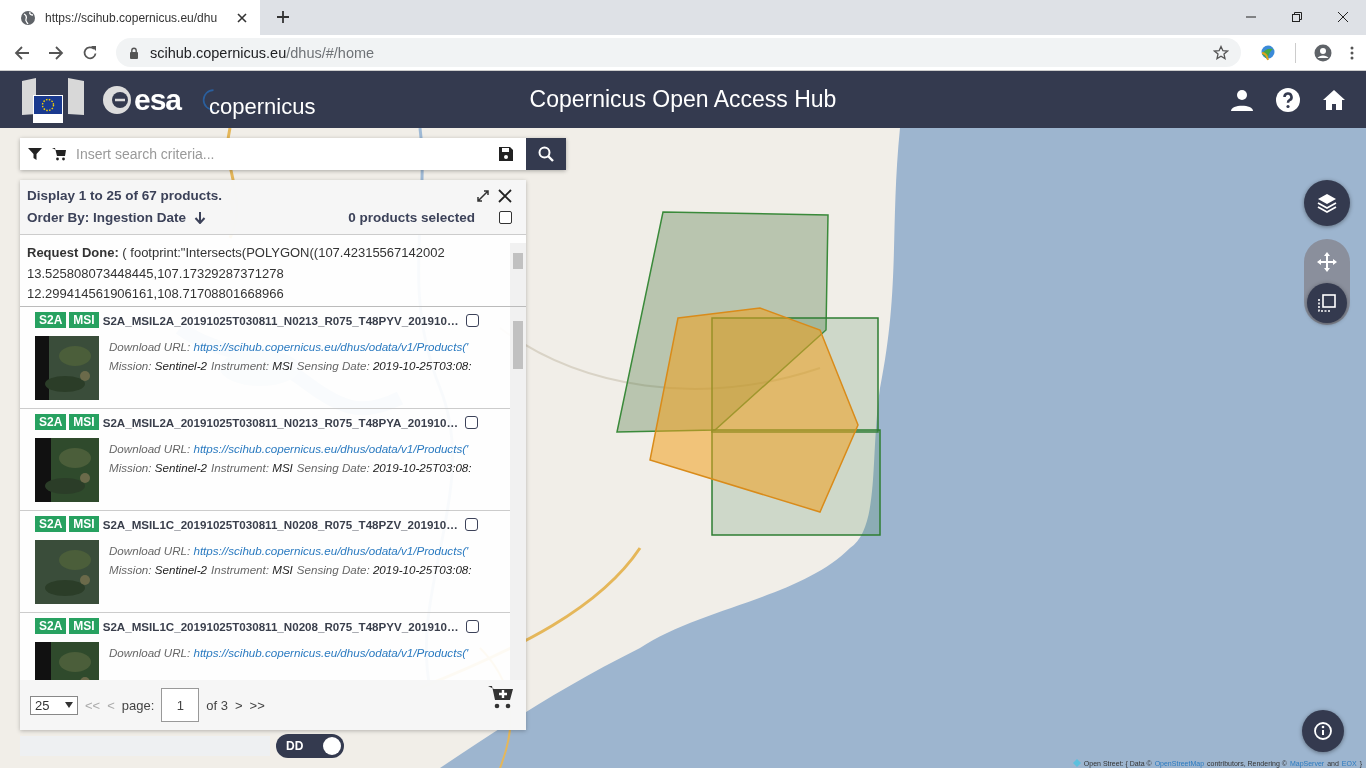  What do you see at coordinates (90, 52) in the screenshot?
I see `reload-icon` at bounding box center [90, 52].